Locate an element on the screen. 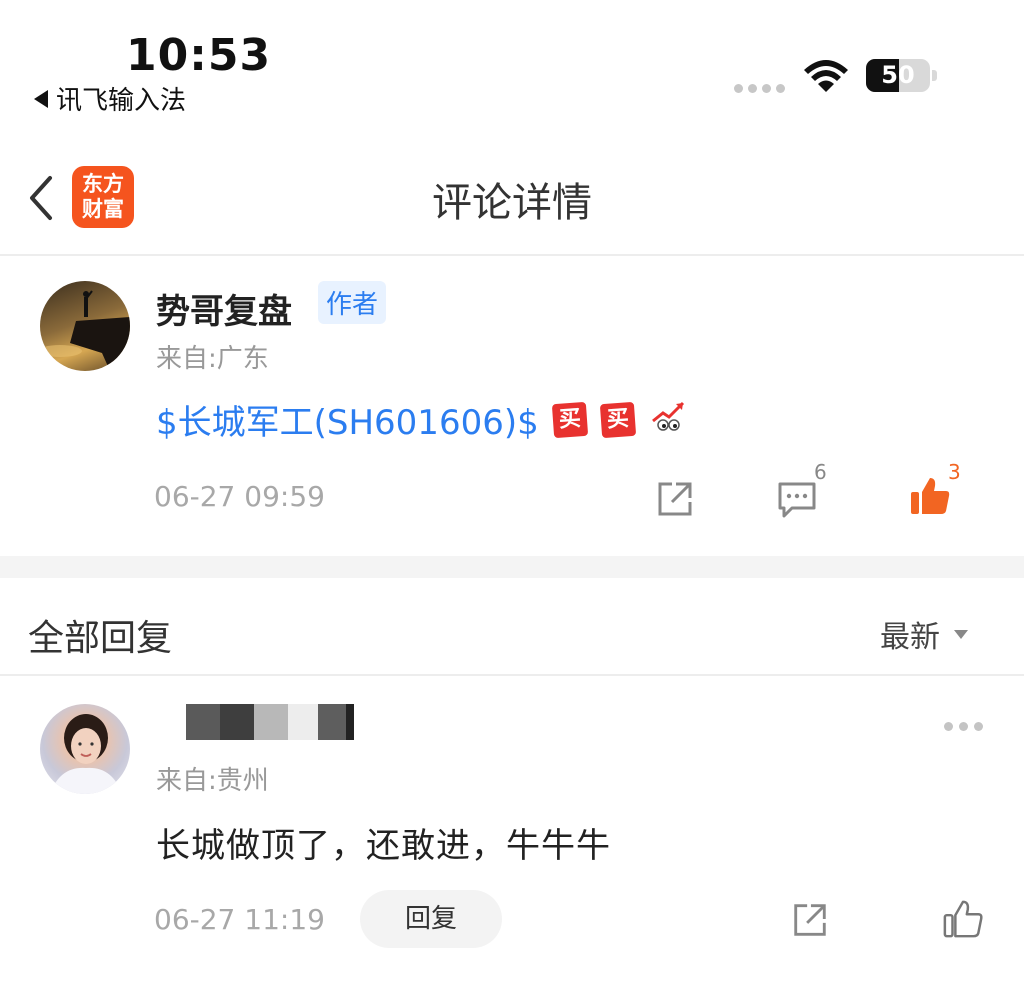 This screenshot has height=984, width=1024. battery-indicator: 50 is located at coordinates (898, 75).